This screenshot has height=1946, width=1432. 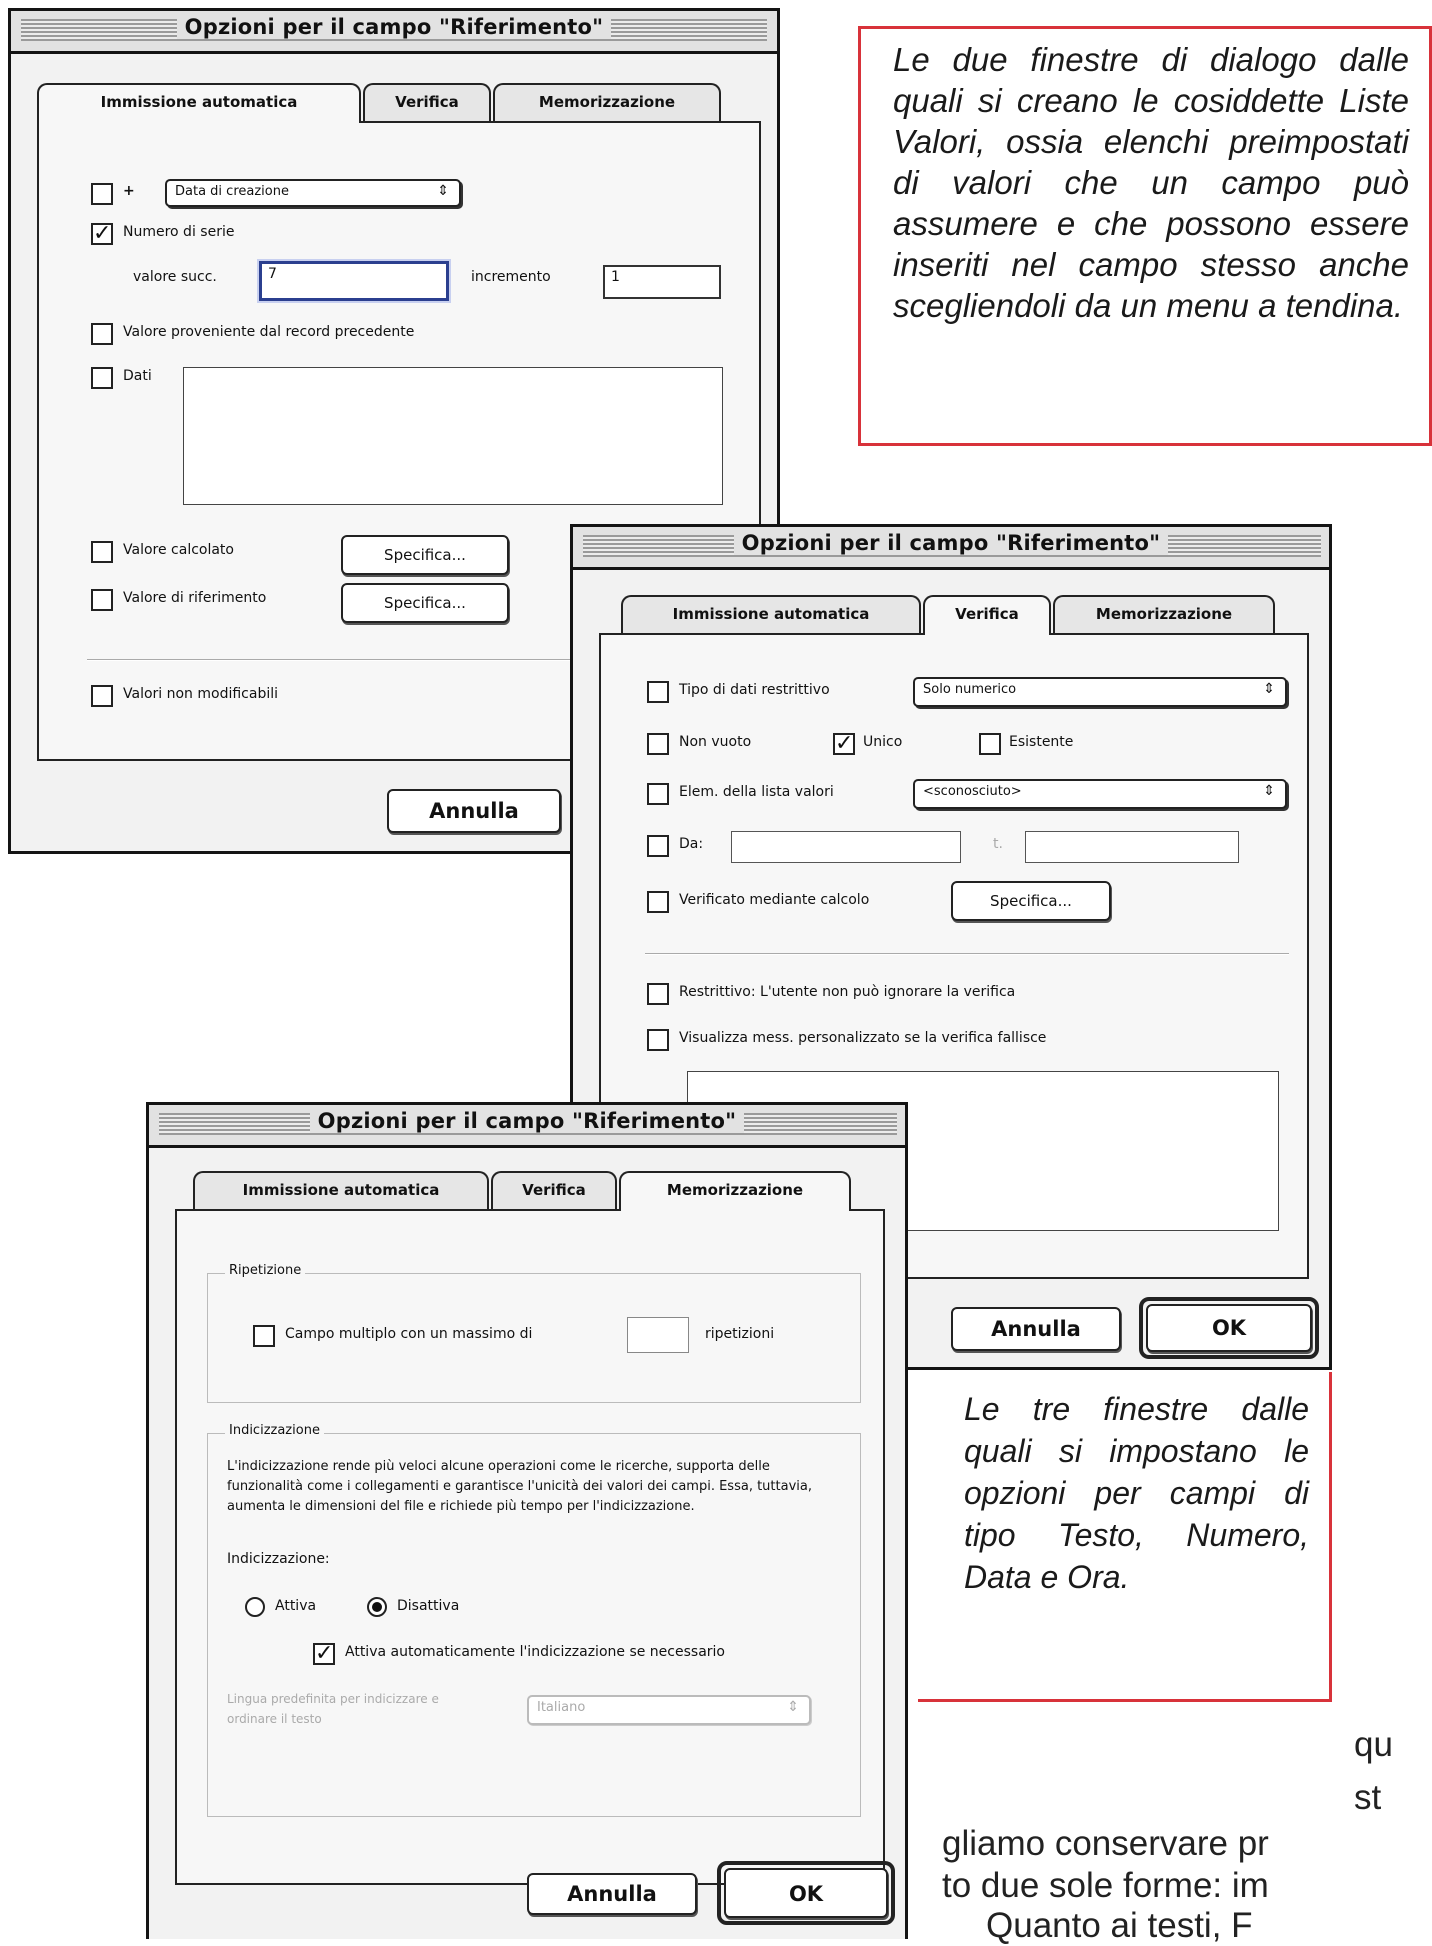 I want to click on range-from-field, so click(x=846, y=847).